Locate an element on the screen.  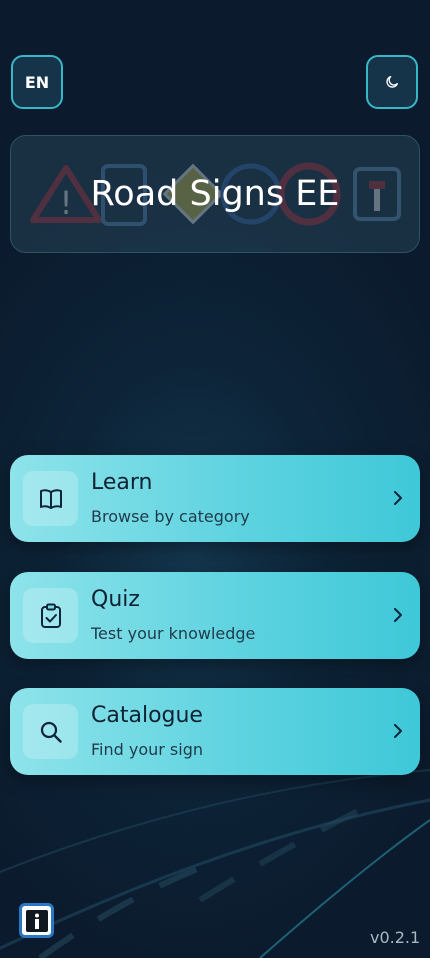
language-label: EN is located at coordinates (37, 82).